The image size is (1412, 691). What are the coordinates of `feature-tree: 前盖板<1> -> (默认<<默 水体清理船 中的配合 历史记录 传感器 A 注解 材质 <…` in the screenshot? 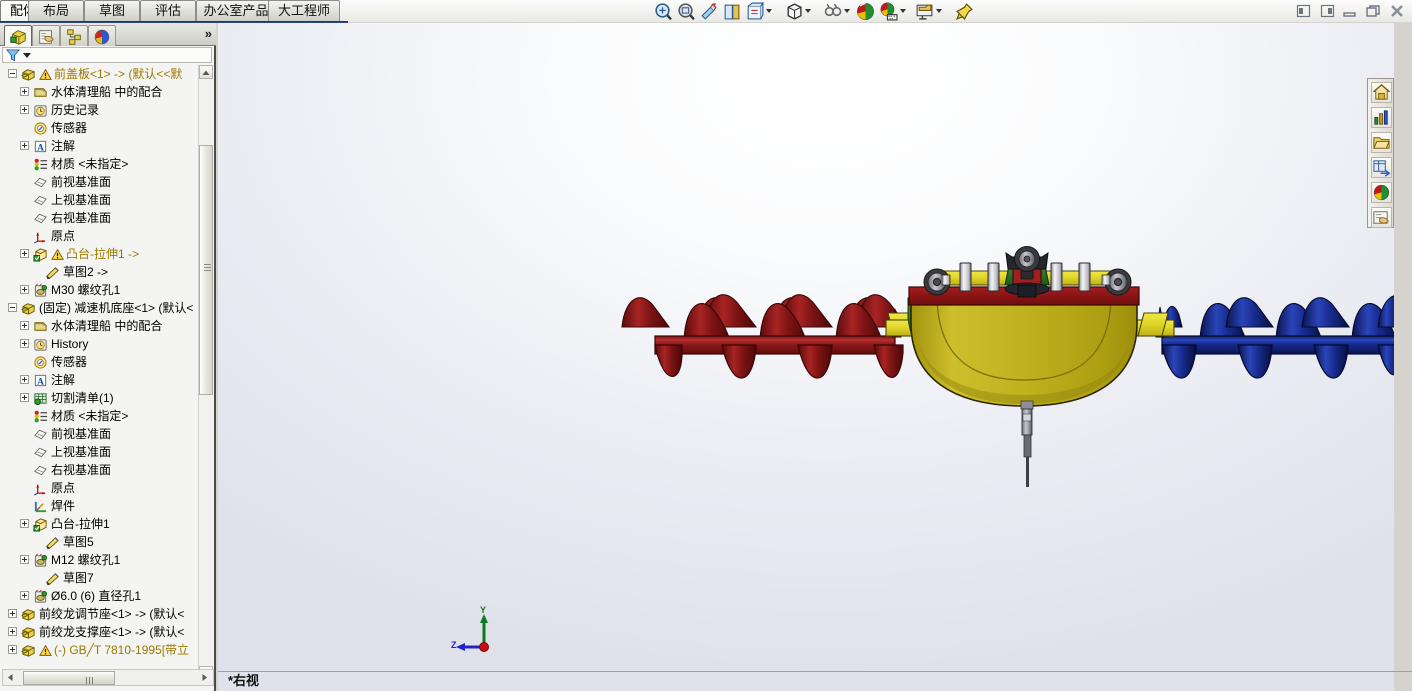 It's located at (101, 372).